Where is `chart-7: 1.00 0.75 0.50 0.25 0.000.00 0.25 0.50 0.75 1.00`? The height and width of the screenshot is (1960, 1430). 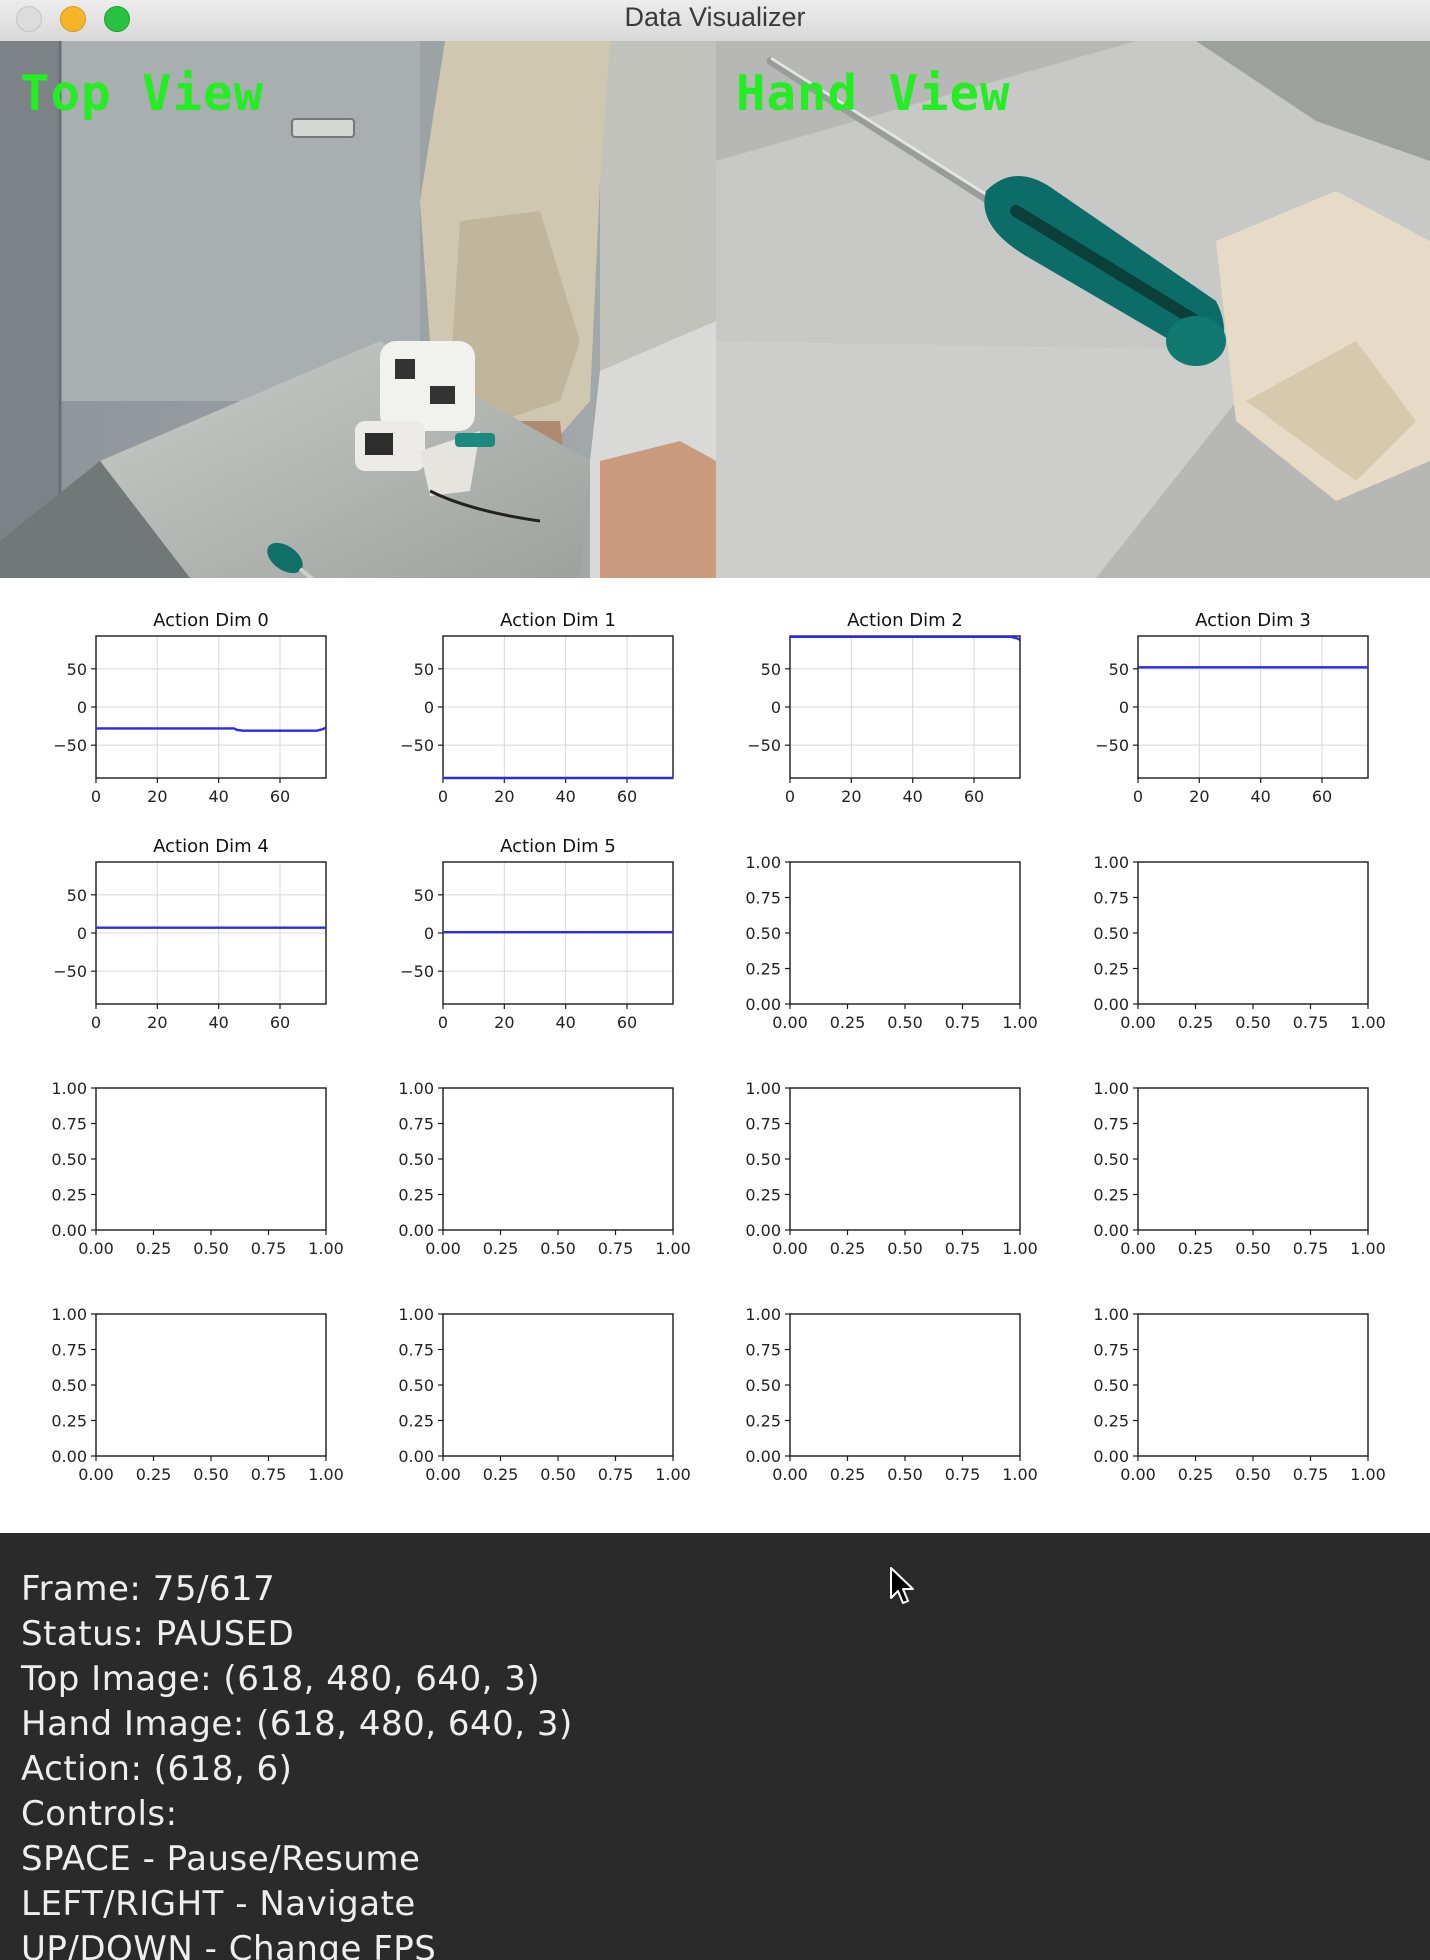 chart-7: 1.00 0.75 0.50 0.25 0.000.00 0.25 0.50 0.75 1.00 is located at coordinates (1239, 942).